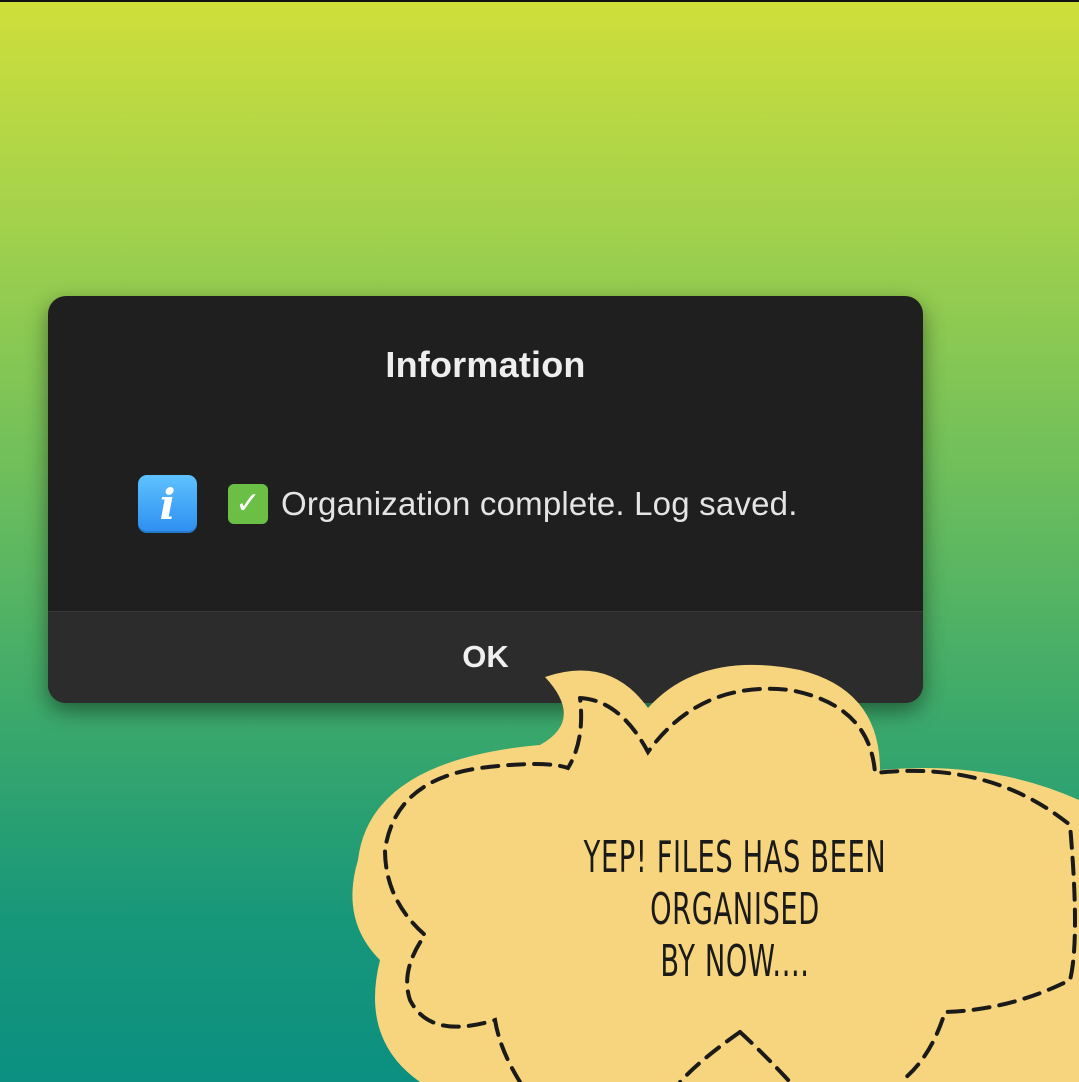 This screenshot has width=1079, height=1082. Describe the element at coordinates (539, 1) in the screenshot. I see `top-border` at that location.